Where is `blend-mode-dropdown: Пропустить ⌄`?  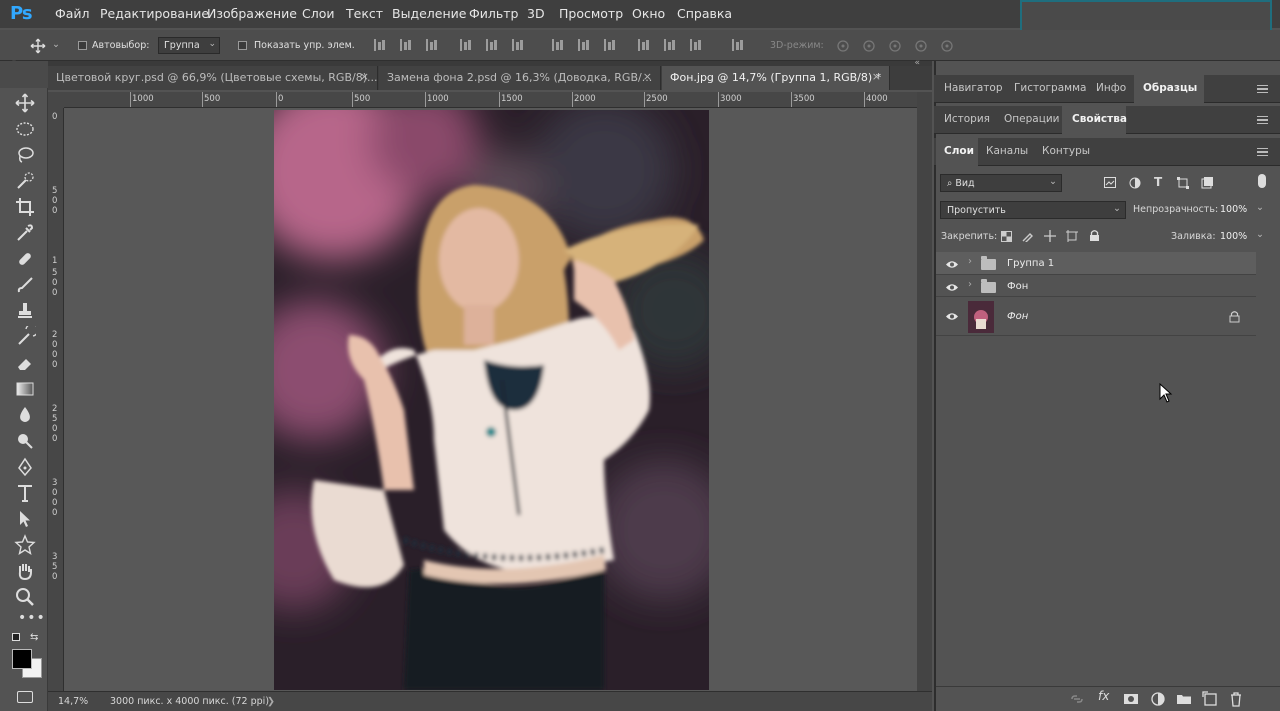
blend-mode-dropdown: Пропустить ⌄ is located at coordinates (1033, 210).